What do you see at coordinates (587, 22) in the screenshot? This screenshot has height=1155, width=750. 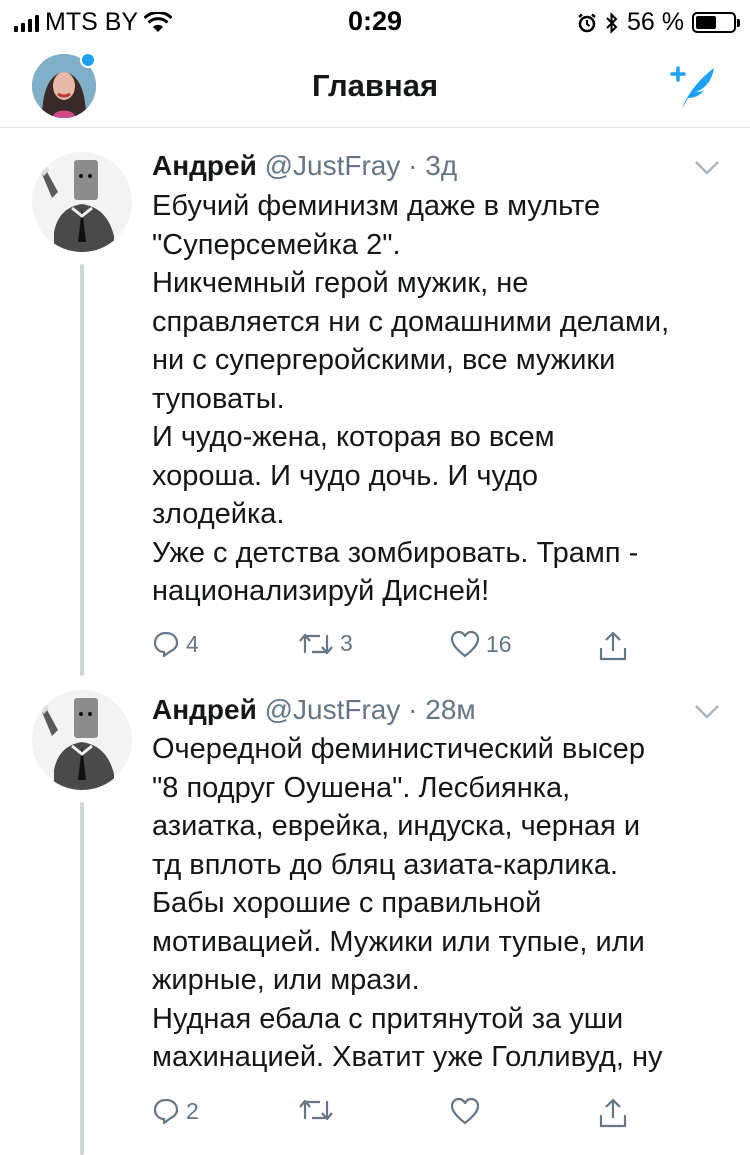 I see `alarm-icon` at bounding box center [587, 22].